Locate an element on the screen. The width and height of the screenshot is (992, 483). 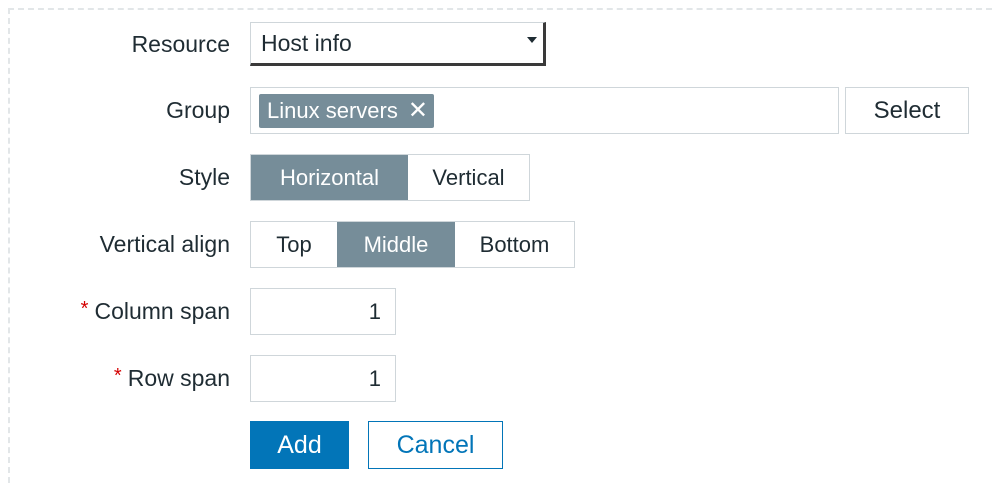
vertical-align-option-top: Top is located at coordinates (294, 244).